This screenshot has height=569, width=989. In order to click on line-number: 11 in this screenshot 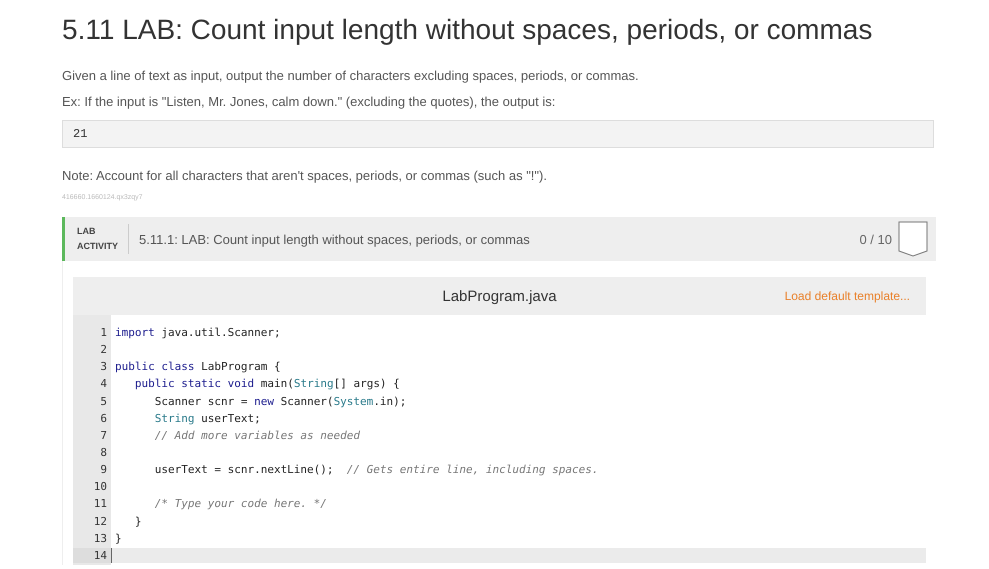, I will do `click(100, 504)`.